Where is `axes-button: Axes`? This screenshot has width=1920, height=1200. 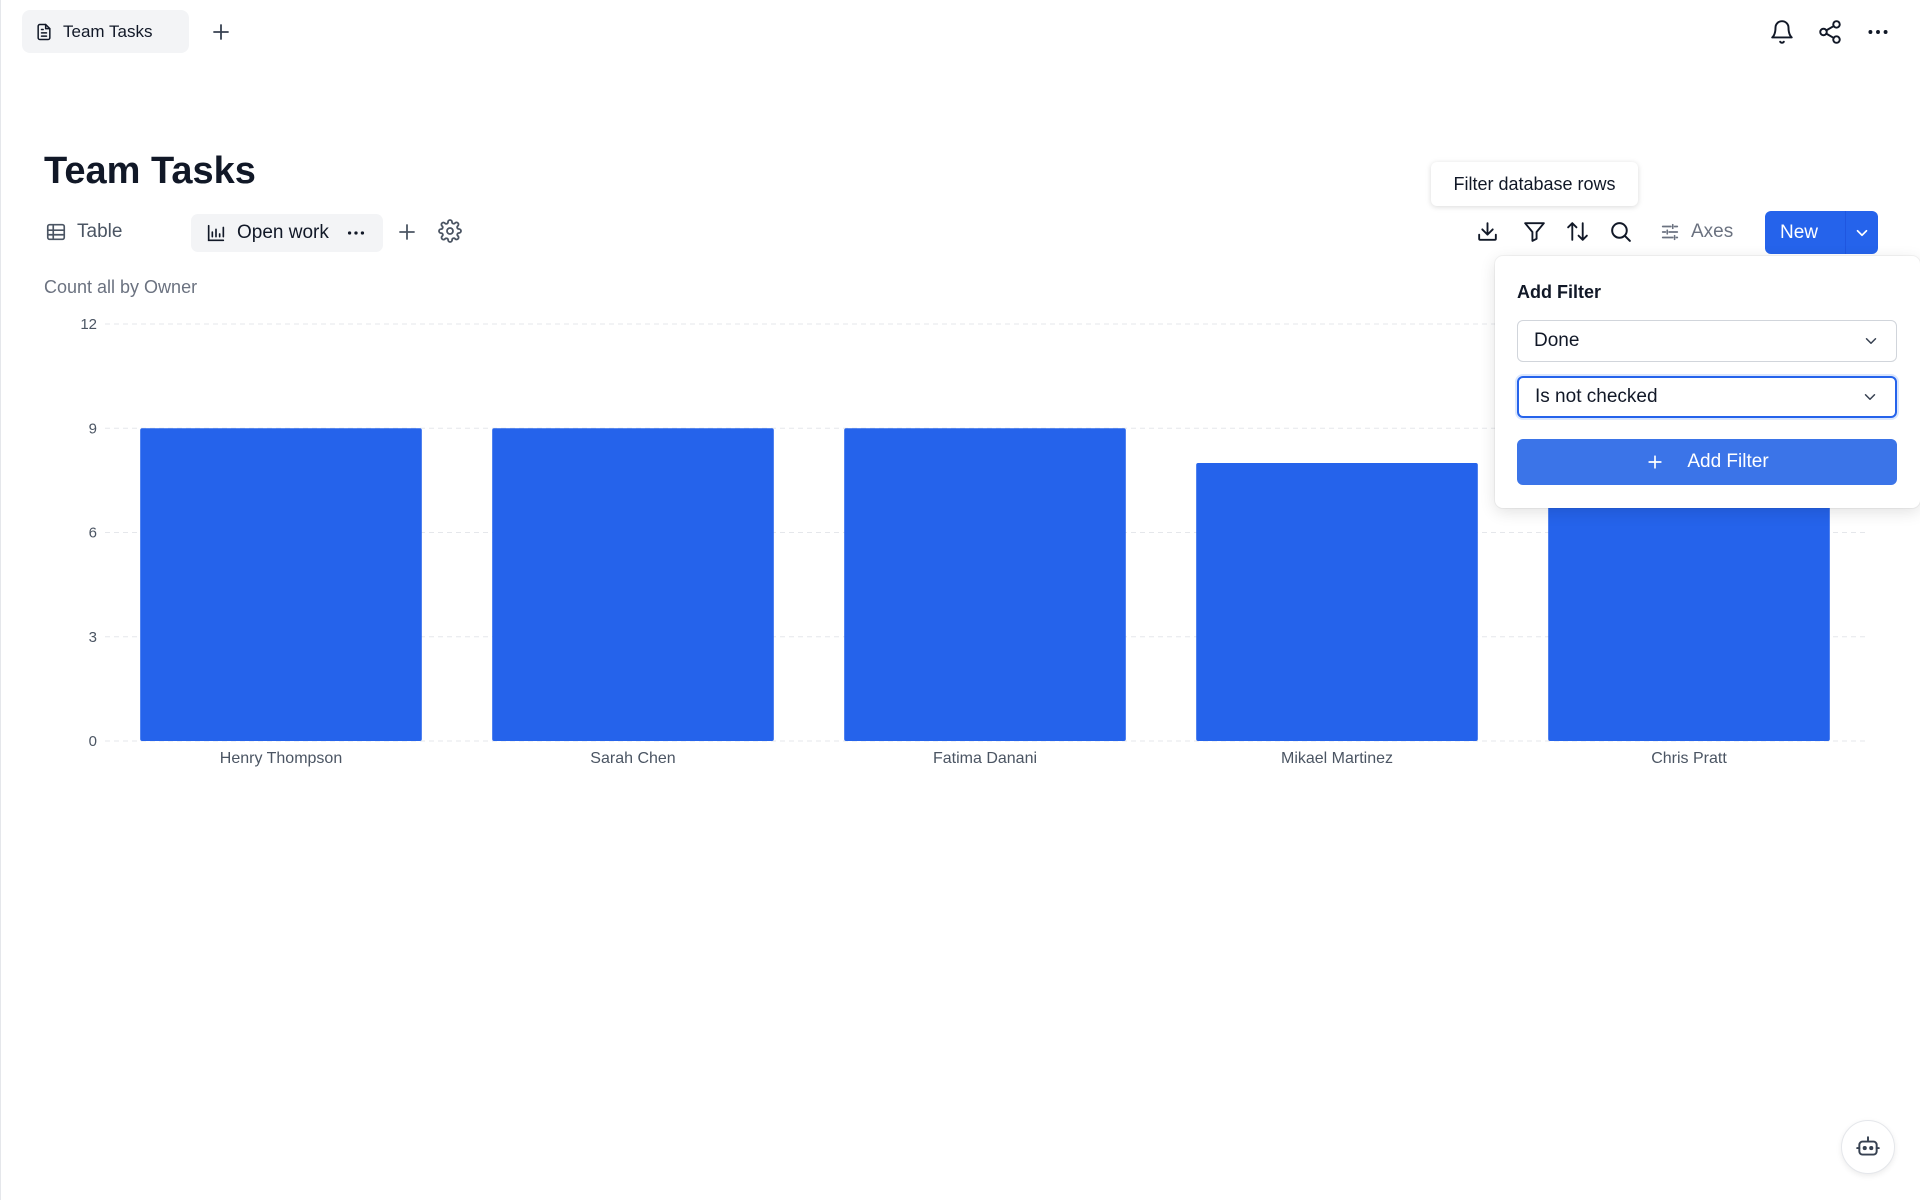 axes-button: Axes is located at coordinates (1696, 232).